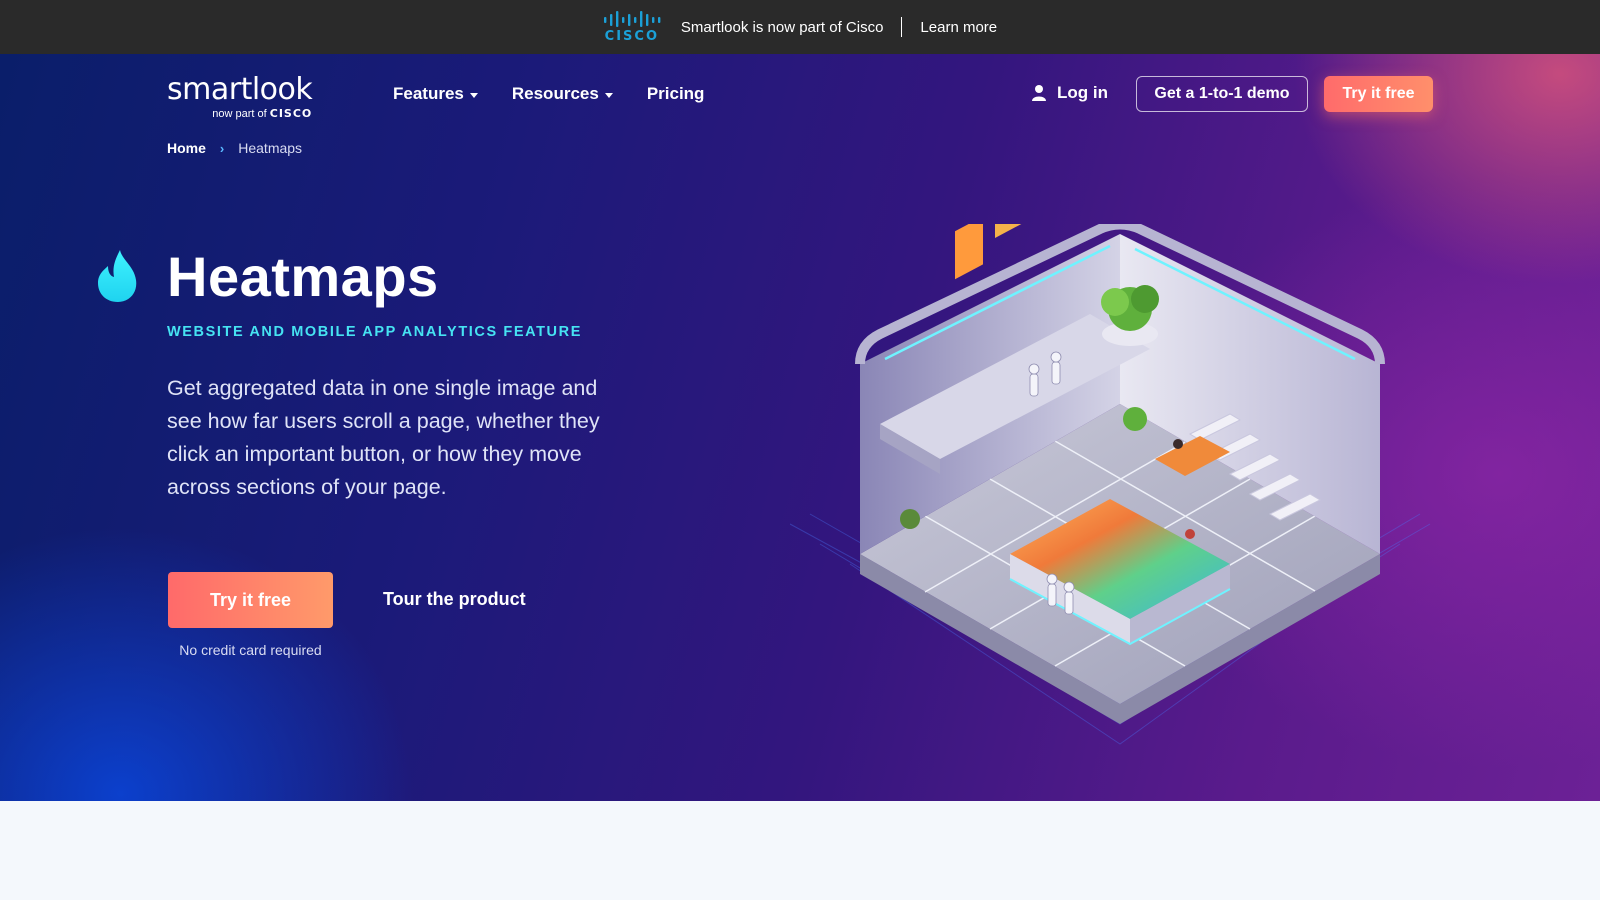 This screenshot has width=1600, height=900. Describe the element at coordinates (303, 276) in the screenshot. I see `page-title: Heatmaps` at that location.